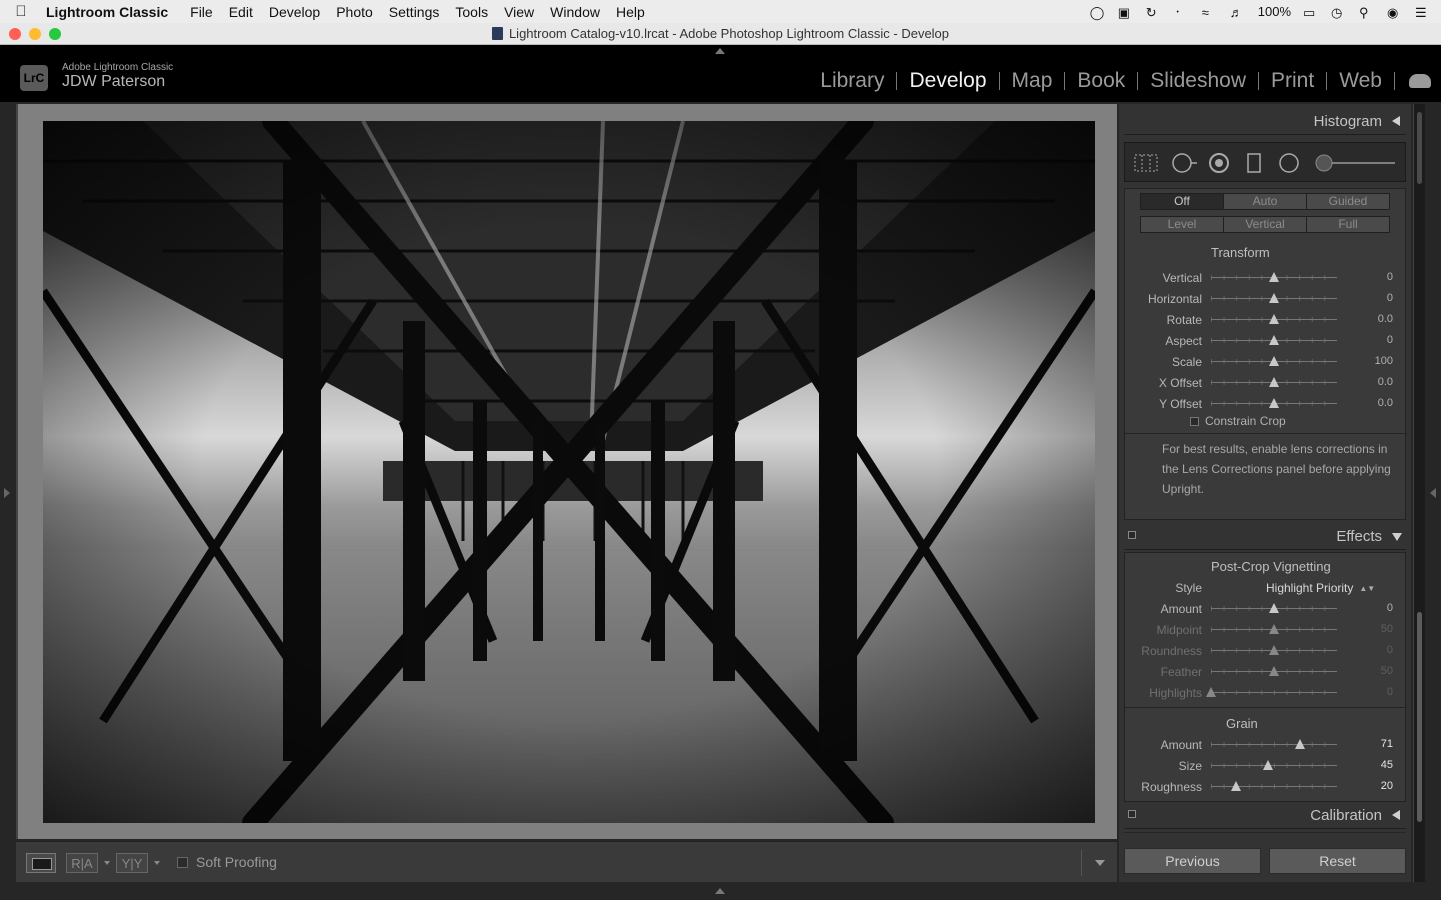 The width and height of the screenshot is (1441, 900). Describe the element at coordinates (575, 12) in the screenshot. I see `menu-window: Window` at that location.